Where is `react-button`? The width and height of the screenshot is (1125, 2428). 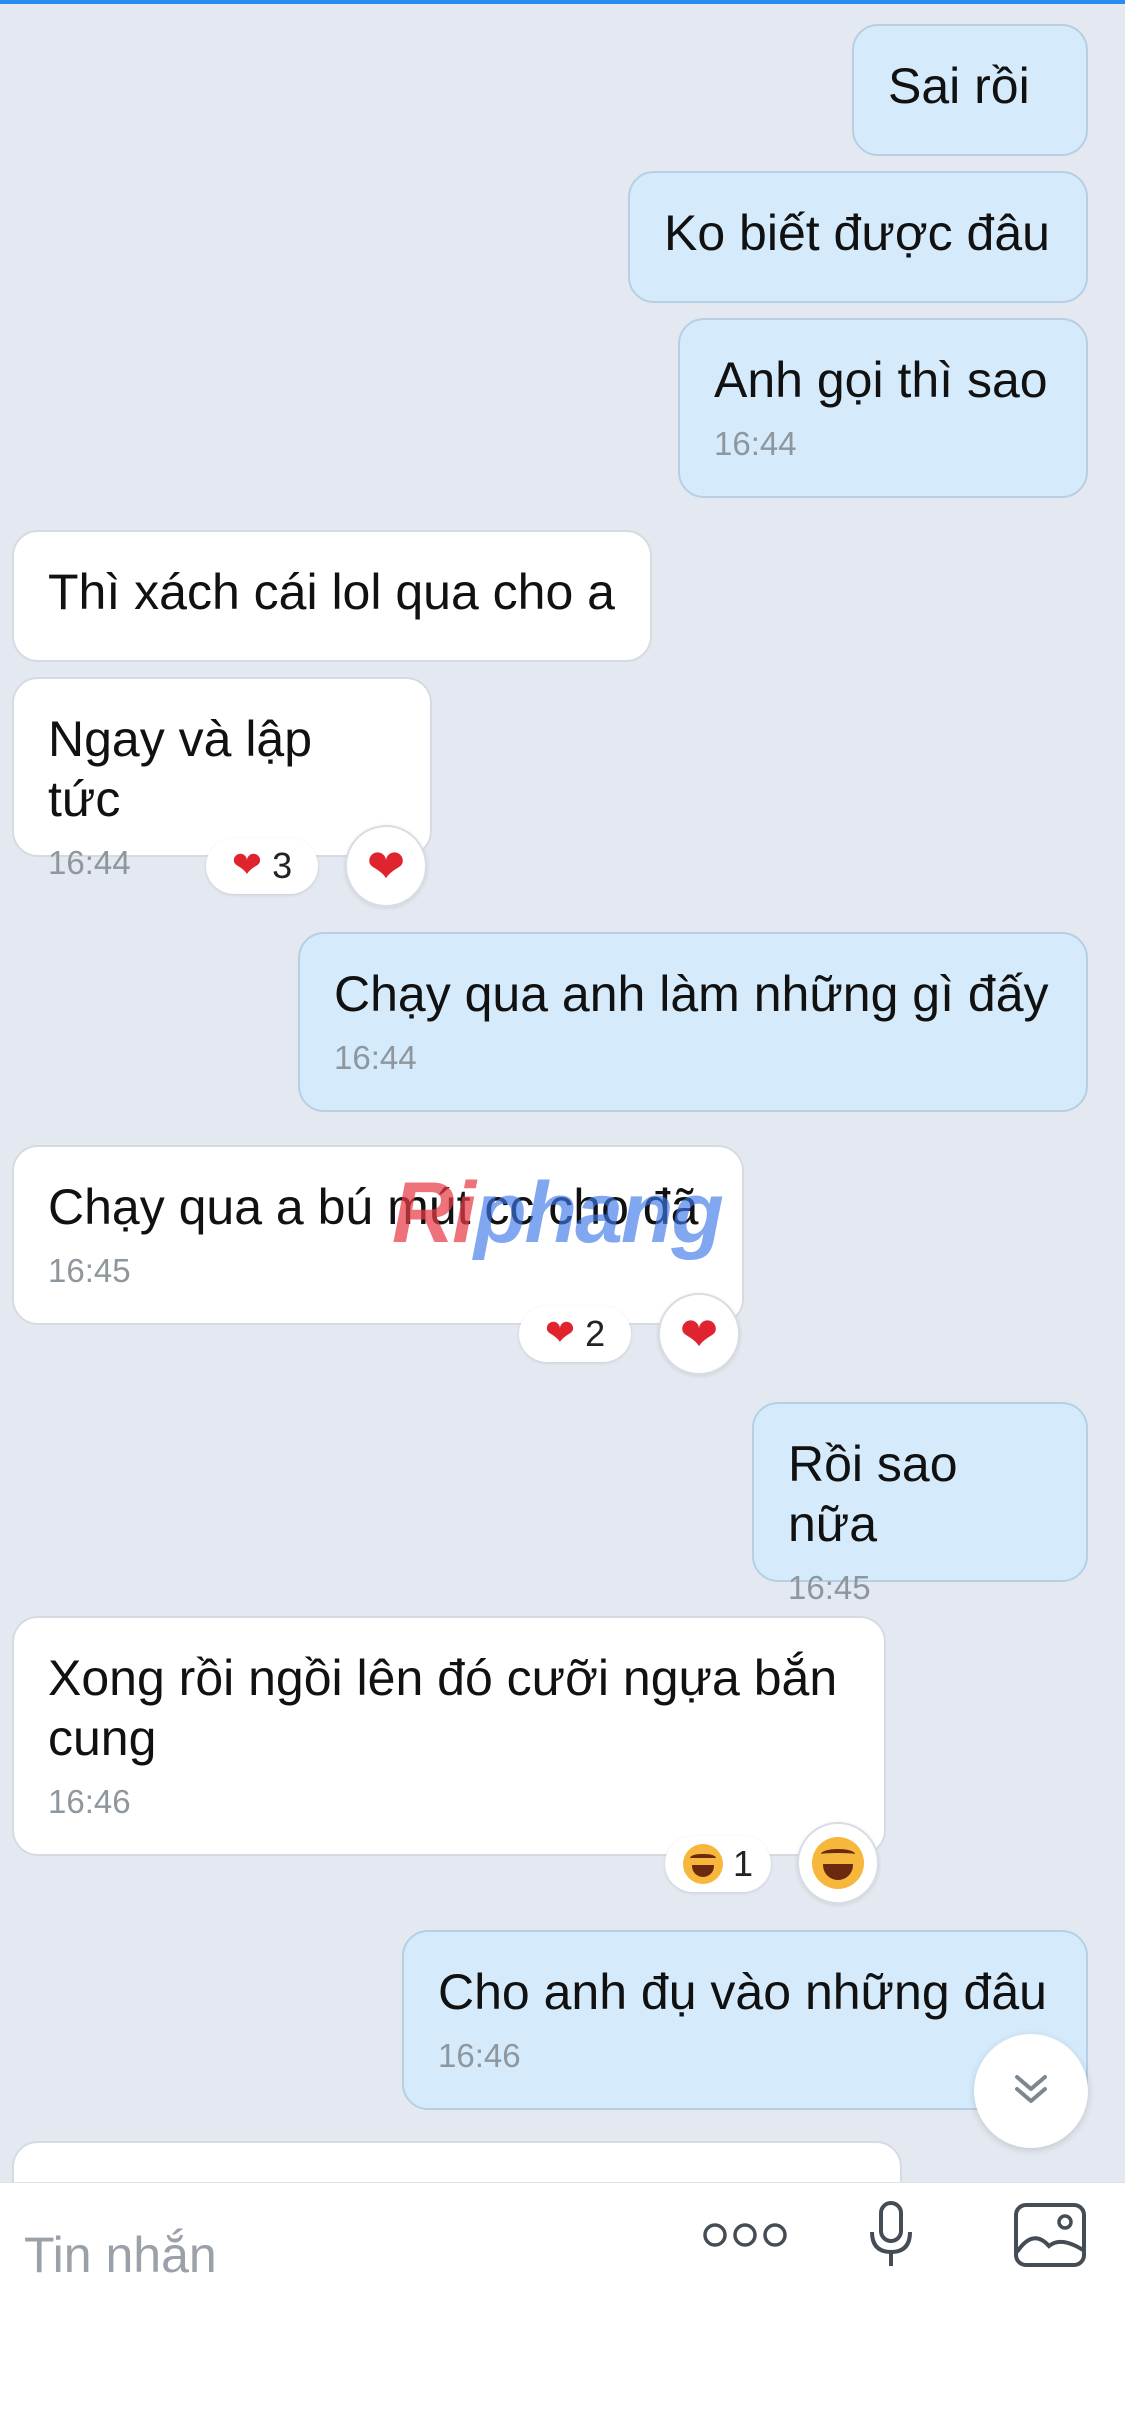 react-button is located at coordinates (838, 1863).